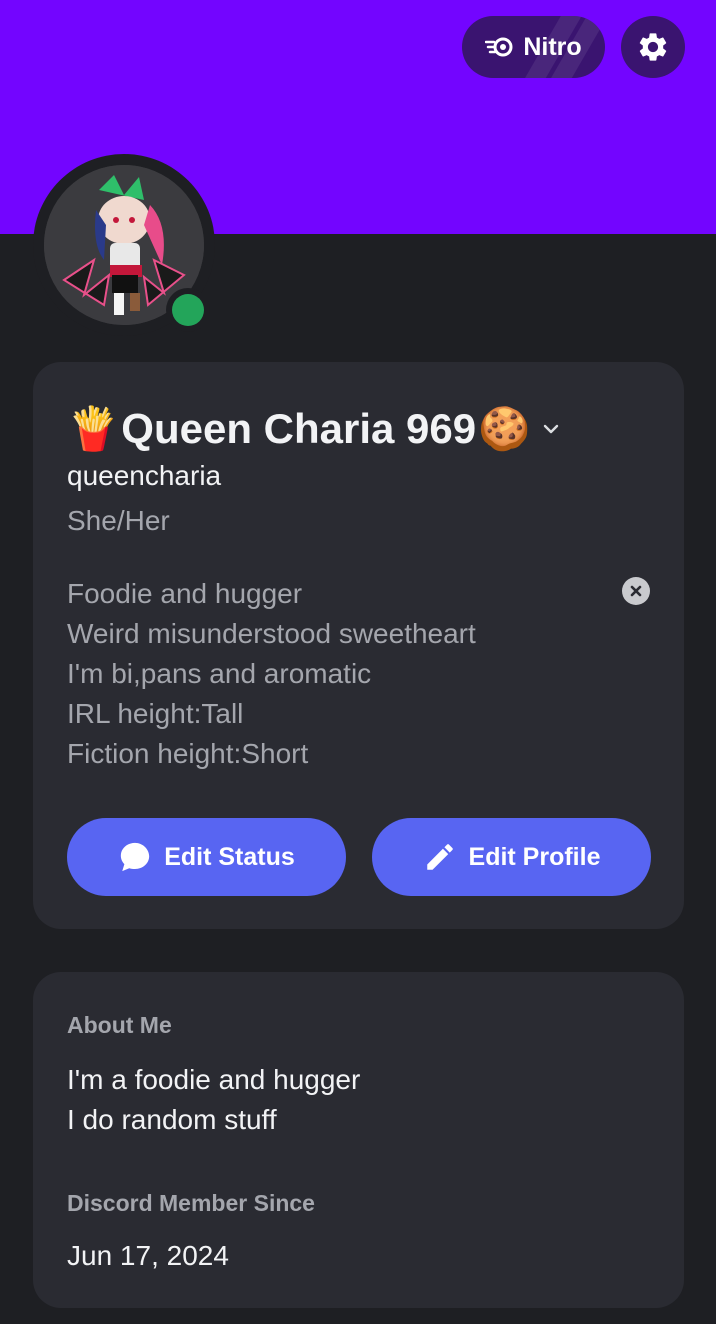  I want to click on edit-status-button: Edit Status, so click(206, 857).